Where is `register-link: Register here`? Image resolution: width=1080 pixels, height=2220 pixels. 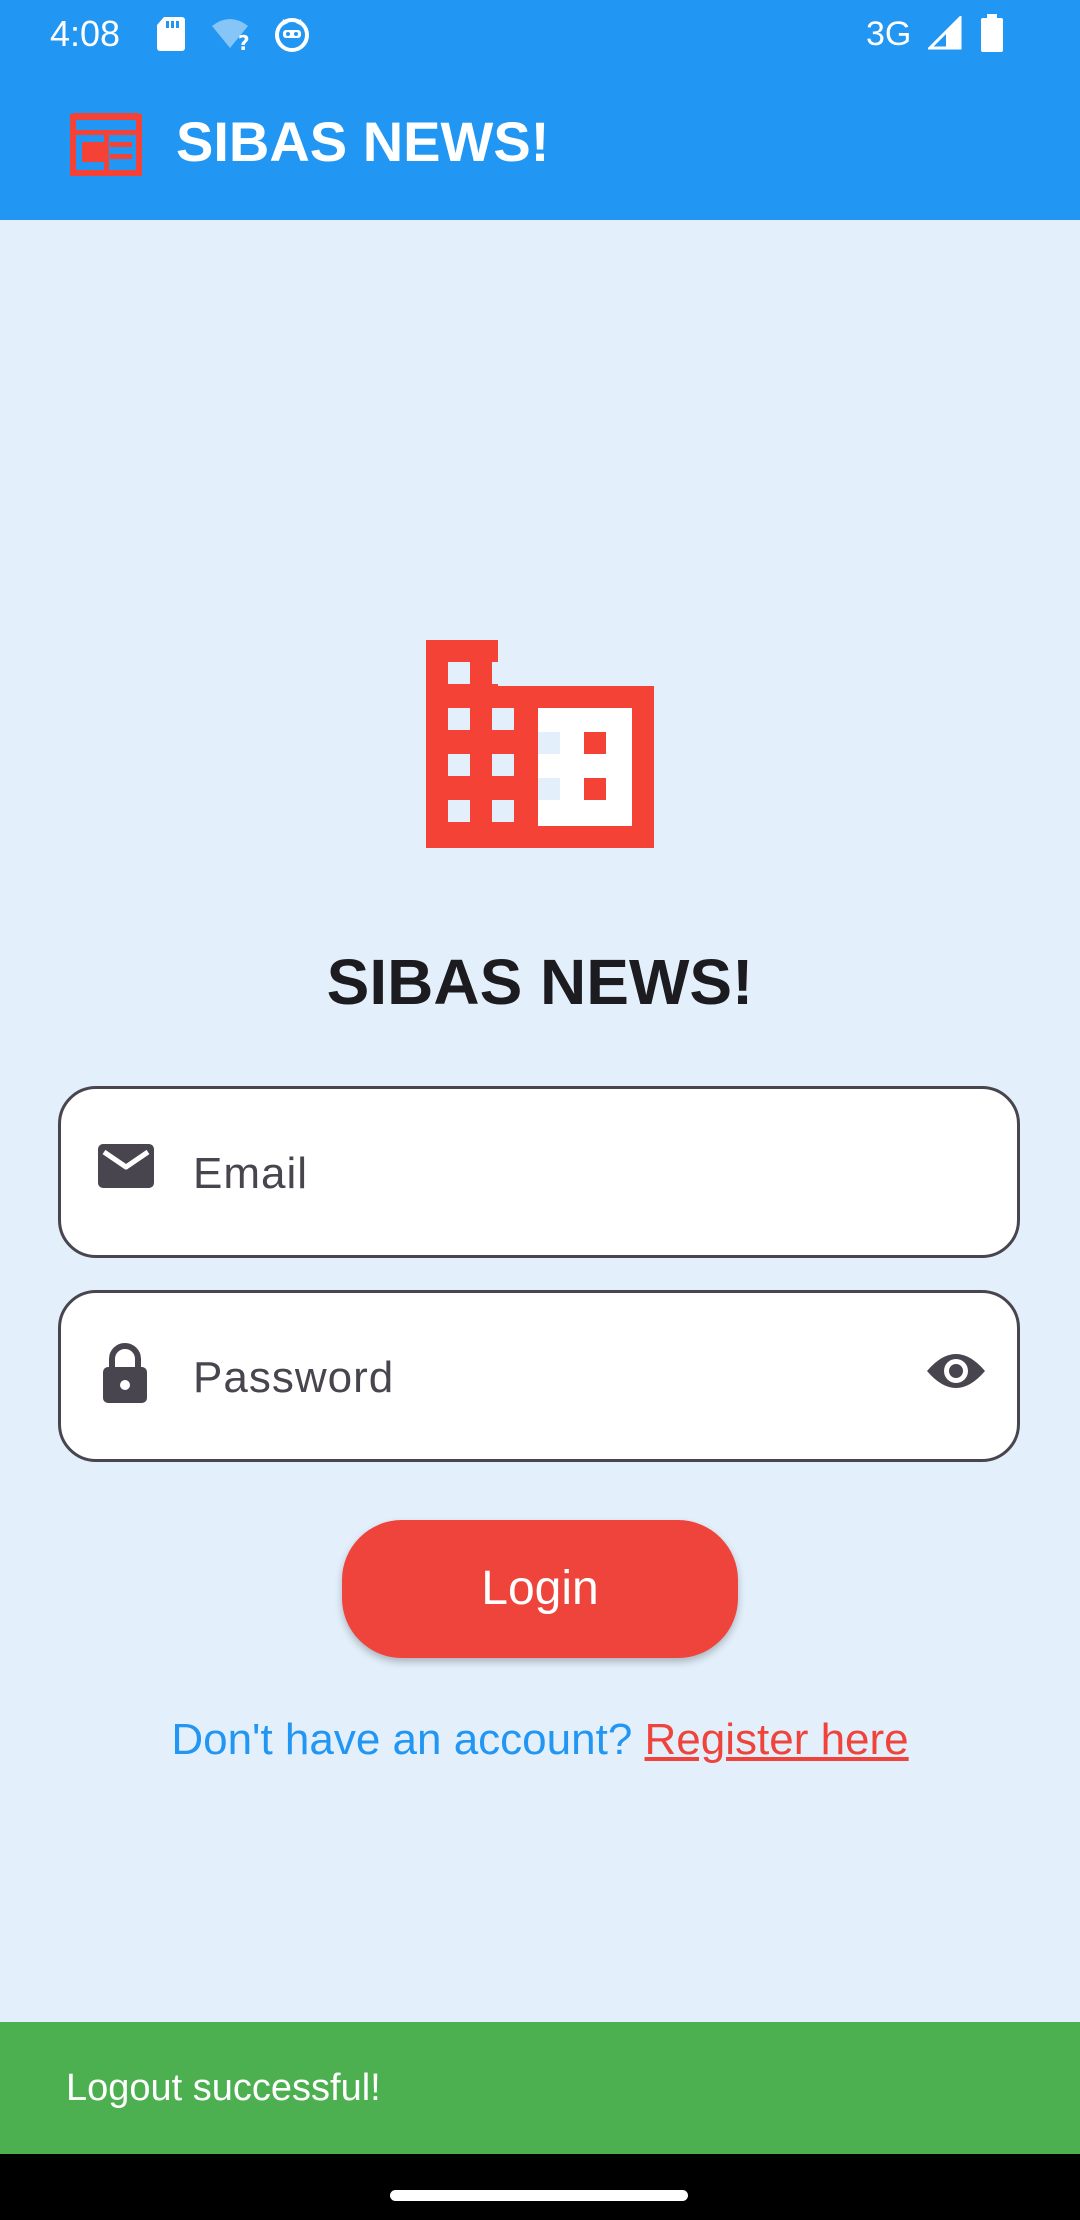
register-link: Register here is located at coordinates (777, 1739).